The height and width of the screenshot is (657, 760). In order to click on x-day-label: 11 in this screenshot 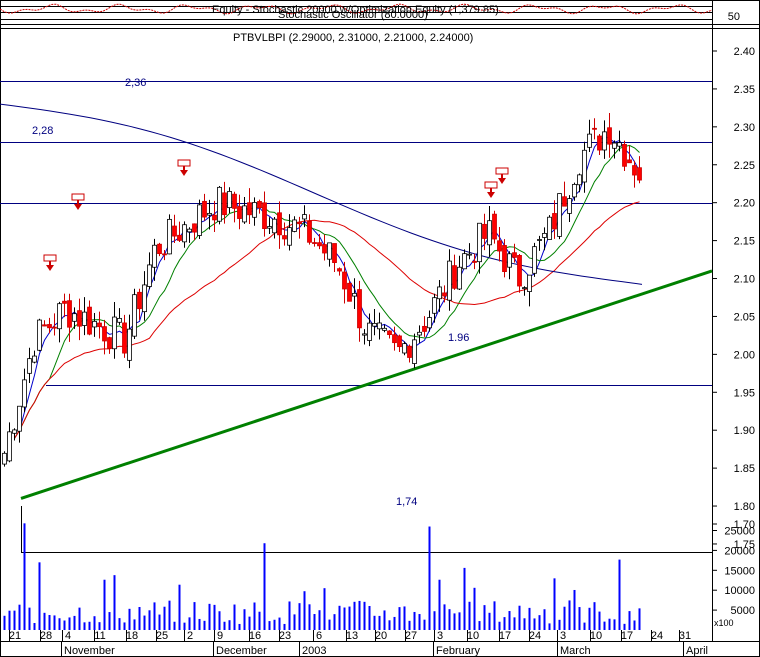, I will do `click(99, 636)`.